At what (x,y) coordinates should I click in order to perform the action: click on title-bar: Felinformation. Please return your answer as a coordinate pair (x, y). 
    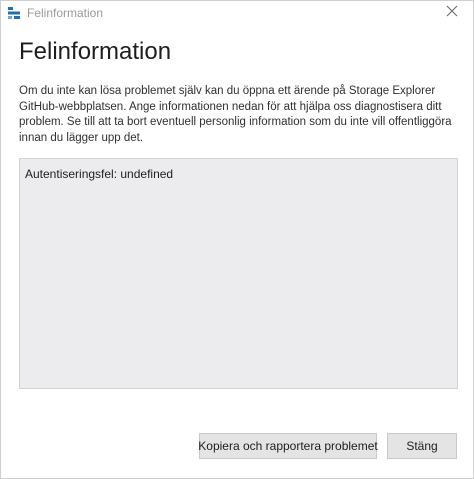
    Looking at the image, I should click on (237, 13).